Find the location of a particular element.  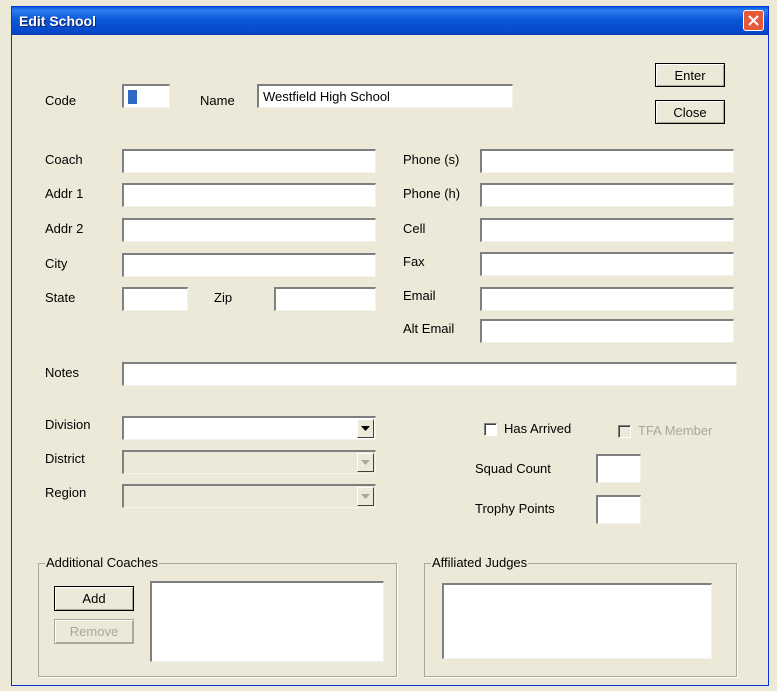

title-bar: Edit School is located at coordinates (390, 21).